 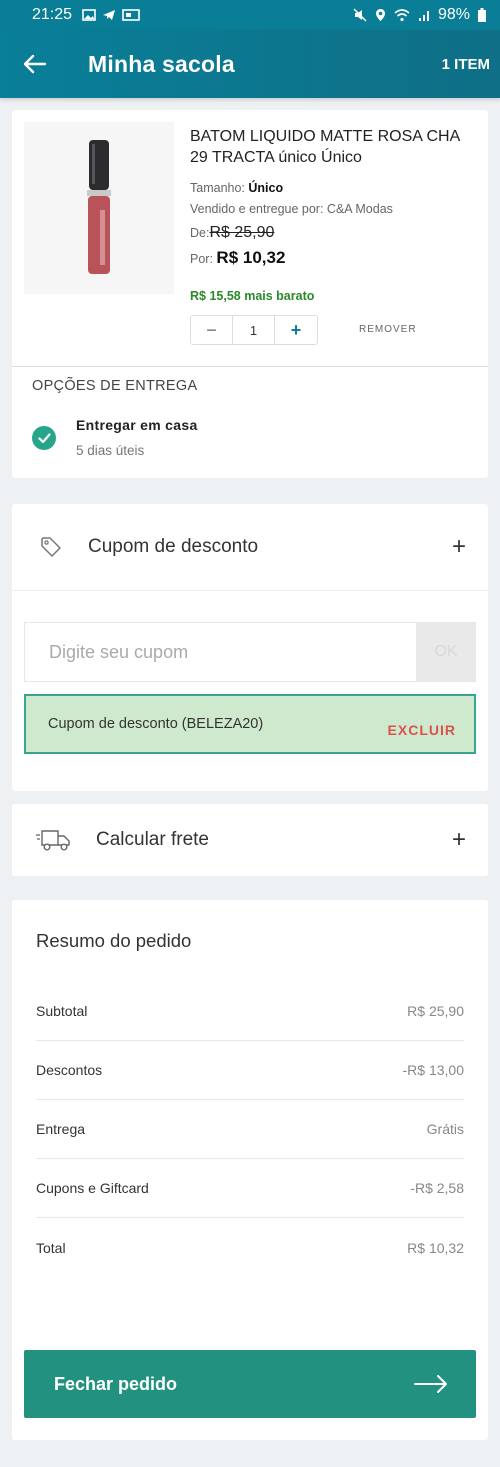 What do you see at coordinates (116, 1383) in the screenshot?
I see `checkout-label: Fechar pedido` at bounding box center [116, 1383].